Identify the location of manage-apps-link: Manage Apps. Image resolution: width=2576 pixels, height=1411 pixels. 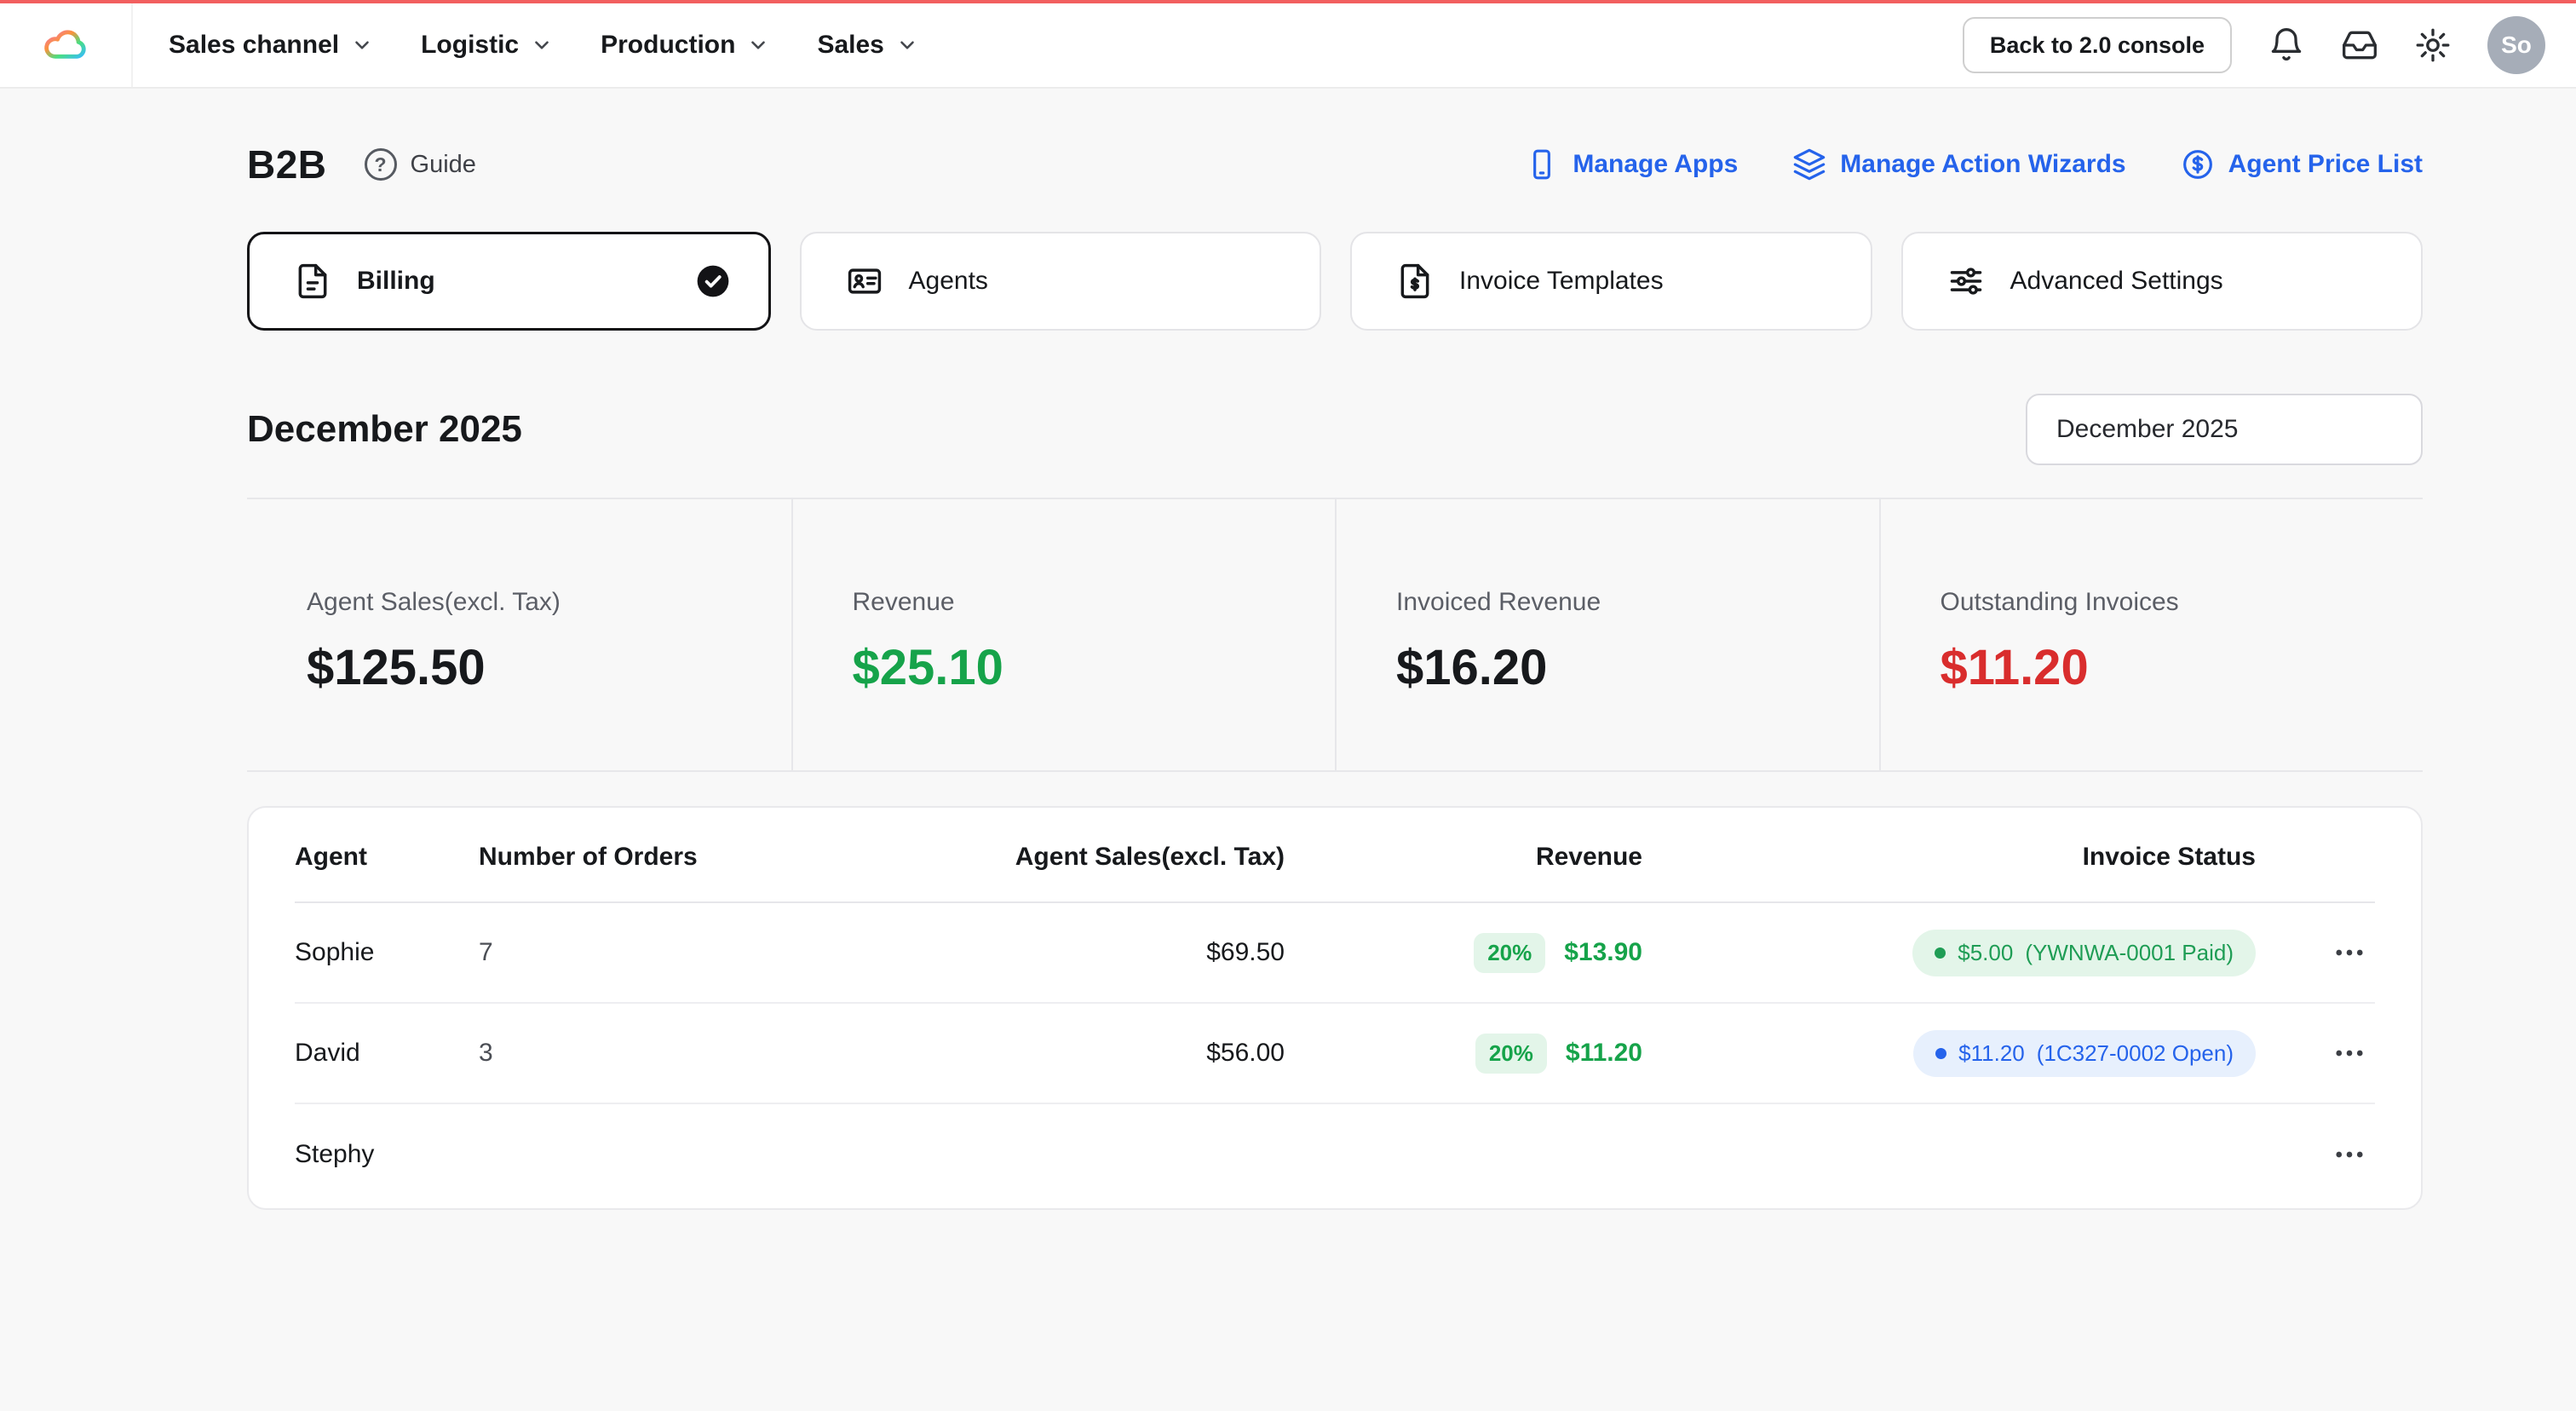
(1632, 164).